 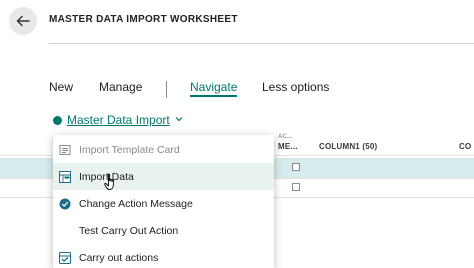 I want to click on dropdown-label: Master Data Import, so click(x=118, y=120).